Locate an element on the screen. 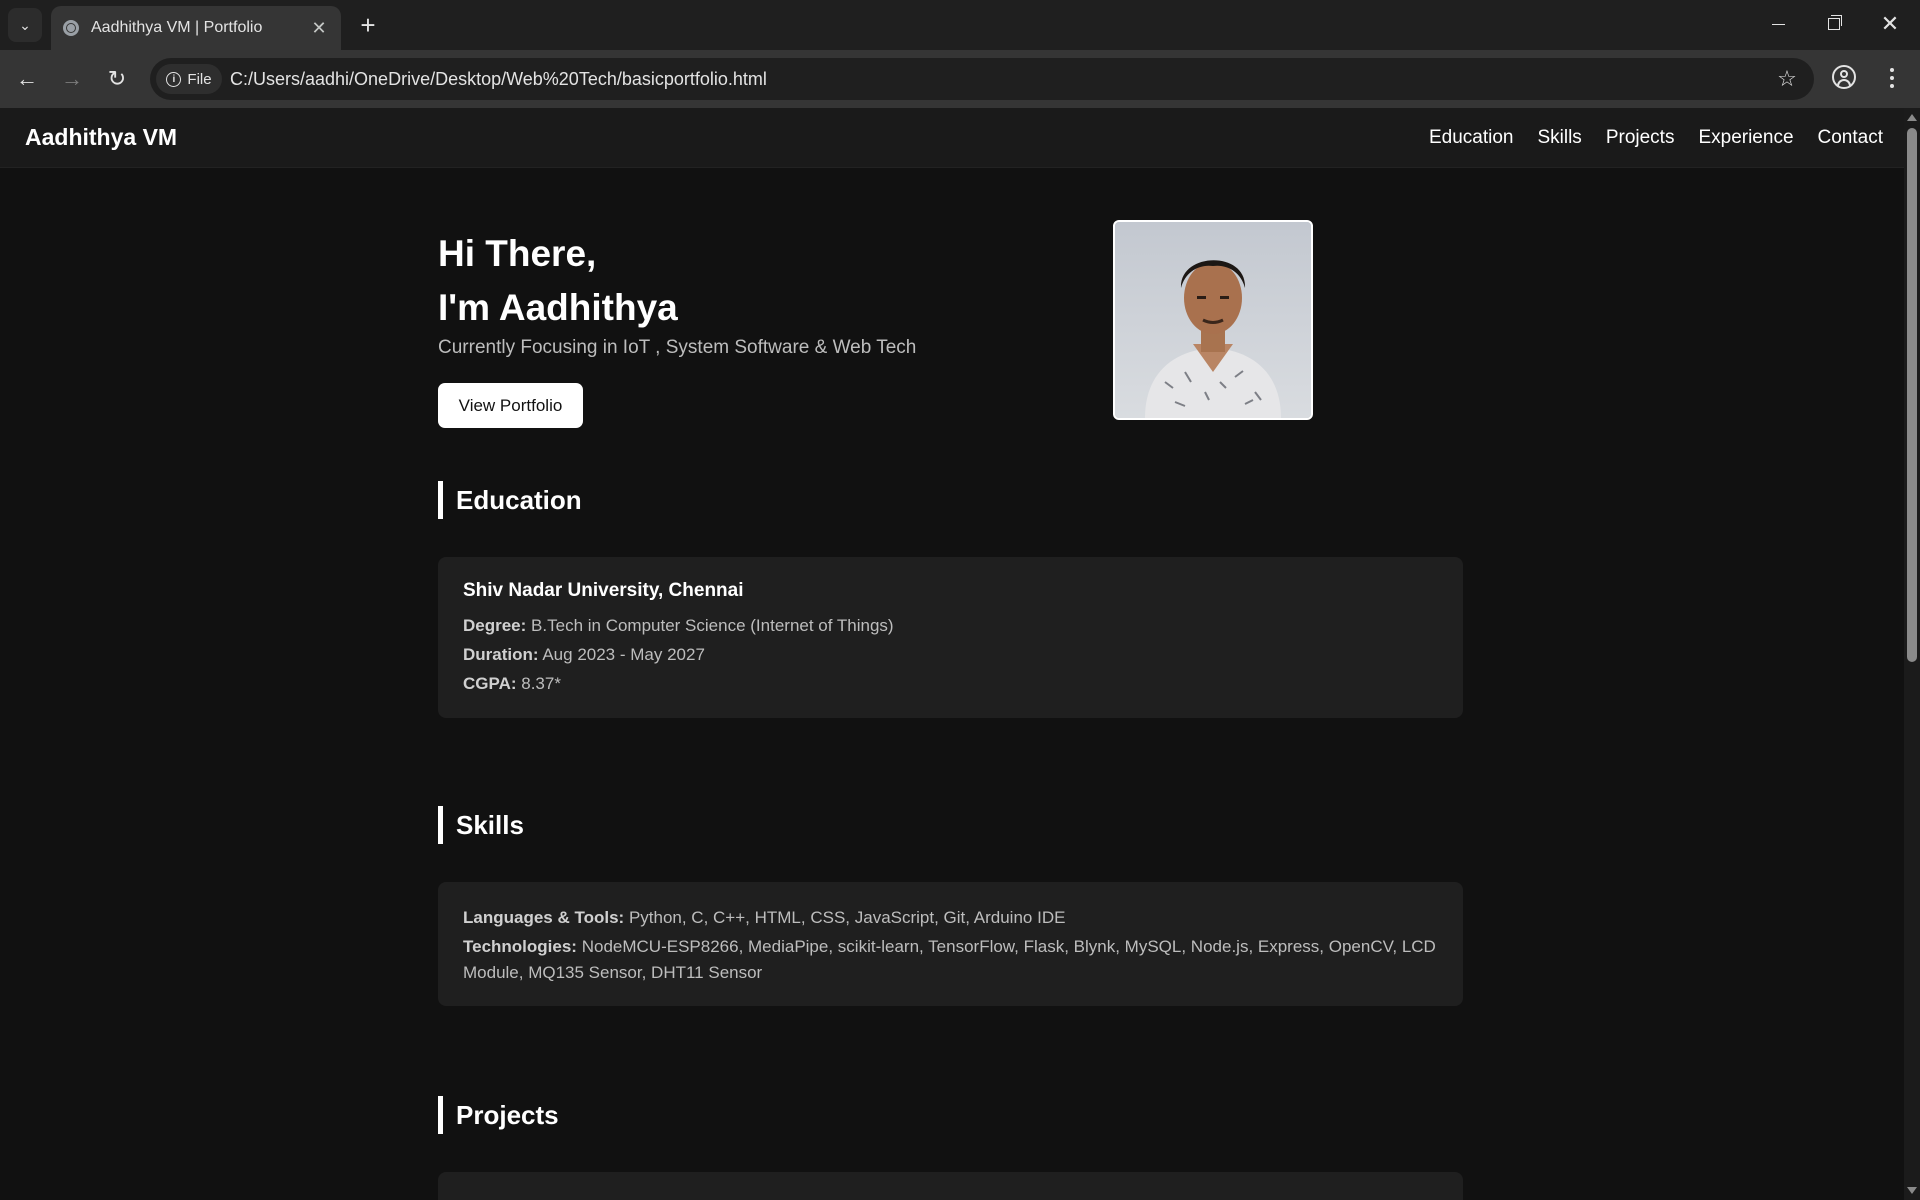 The height and width of the screenshot is (1200, 1920). projects-heading: Projects is located at coordinates (498, 1115).